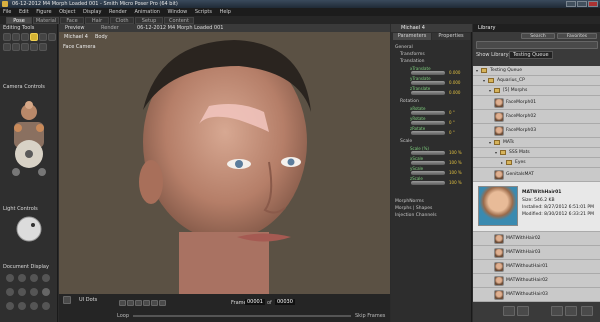 This screenshot has width=600, height=322. Describe the element at coordinates (72, 20) in the screenshot. I see `tab-face: Face` at that location.